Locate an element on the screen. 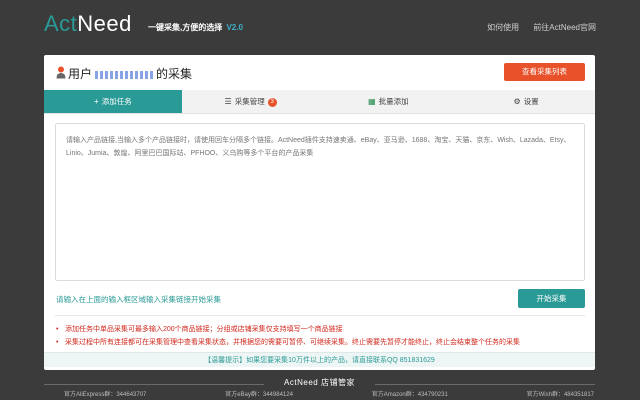 This screenshot has width=640, height=400. tab-label: 采集管理 is located at coordinates (249, 101).